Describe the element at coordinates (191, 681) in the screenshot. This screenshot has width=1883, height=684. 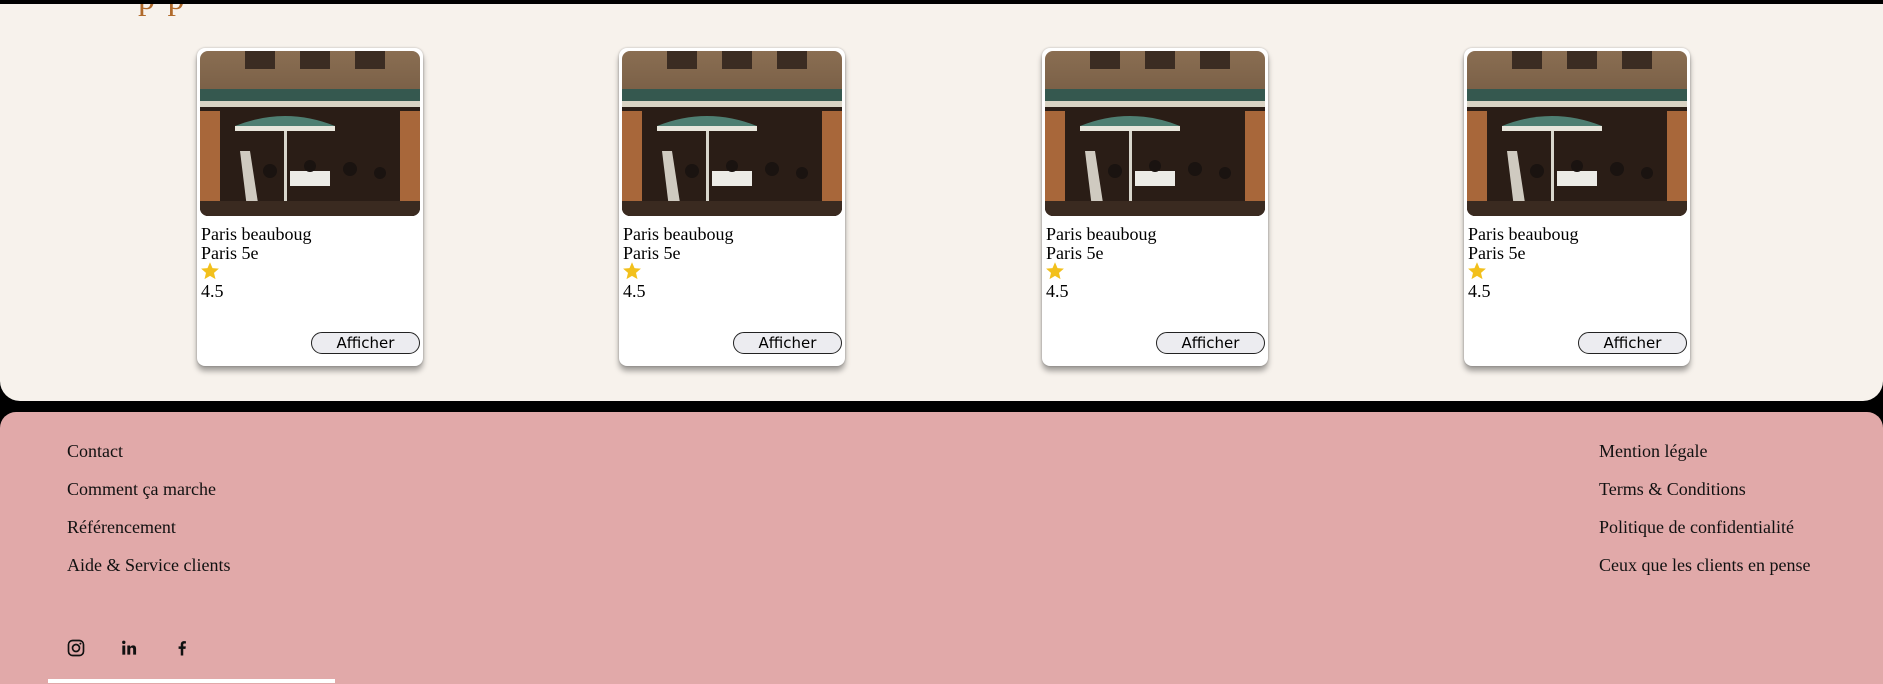
I see `bottom-strip` at that location.